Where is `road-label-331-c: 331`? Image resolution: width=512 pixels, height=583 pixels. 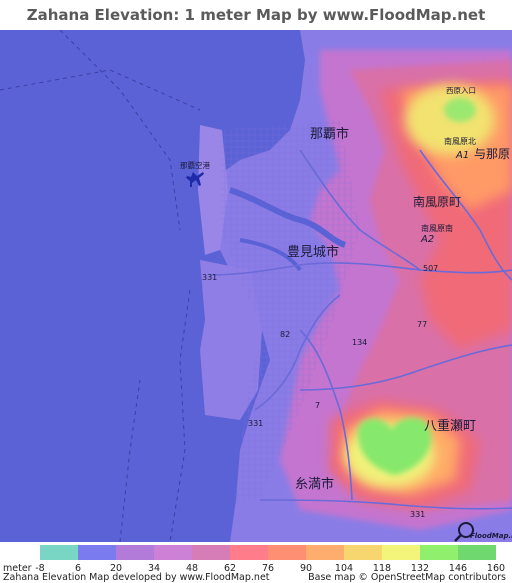
road-label-331-c: 331 is located at coordinates (417, 514).